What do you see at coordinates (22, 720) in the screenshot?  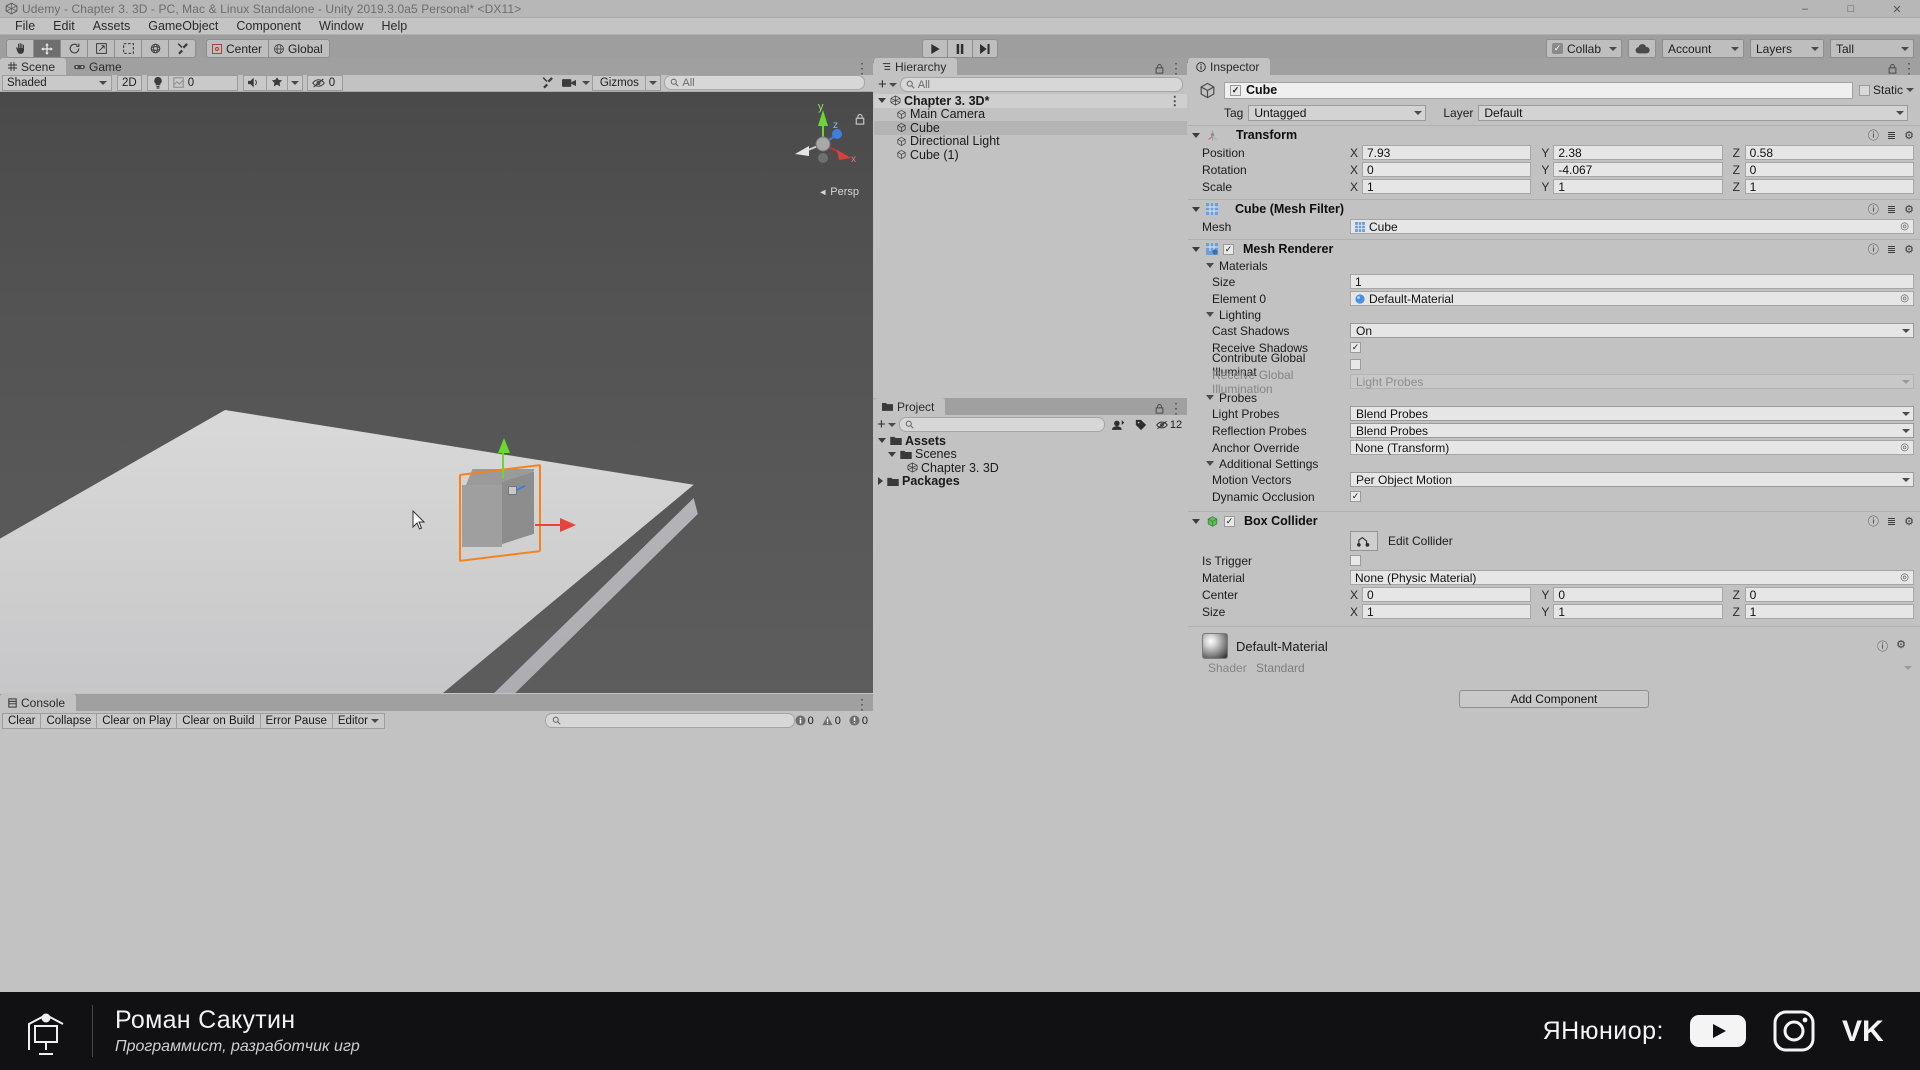 I see `clear-button: Clear` at bounding box center [22, 720].